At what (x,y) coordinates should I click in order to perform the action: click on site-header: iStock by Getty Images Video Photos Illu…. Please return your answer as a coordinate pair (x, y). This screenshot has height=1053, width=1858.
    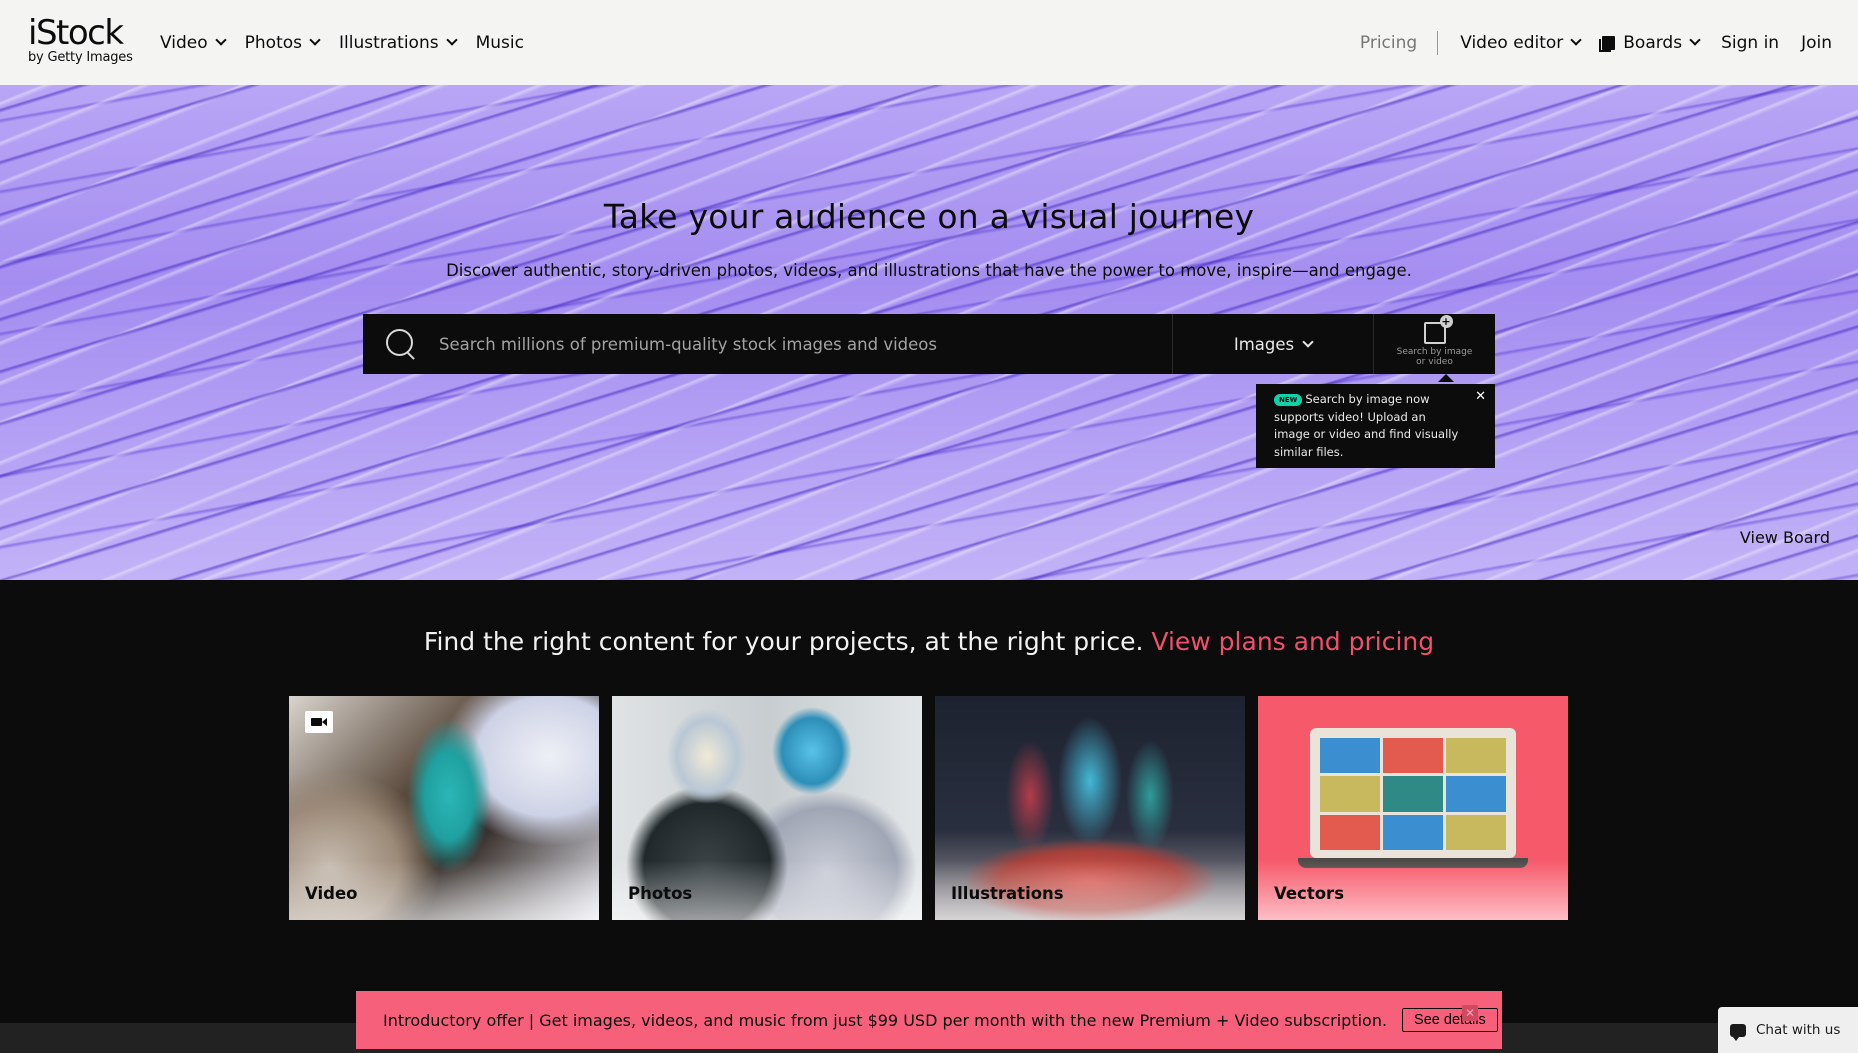
    Looking at the image, I should click on (929, 42).